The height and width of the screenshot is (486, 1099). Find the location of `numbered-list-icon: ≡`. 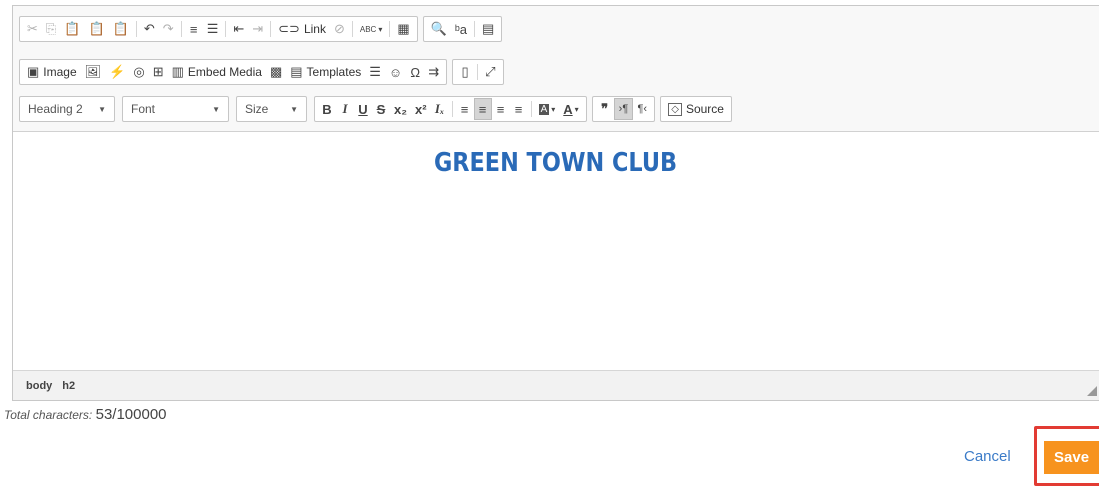

numbered-list-icon: ≡ is located at coordinates (194, 29).